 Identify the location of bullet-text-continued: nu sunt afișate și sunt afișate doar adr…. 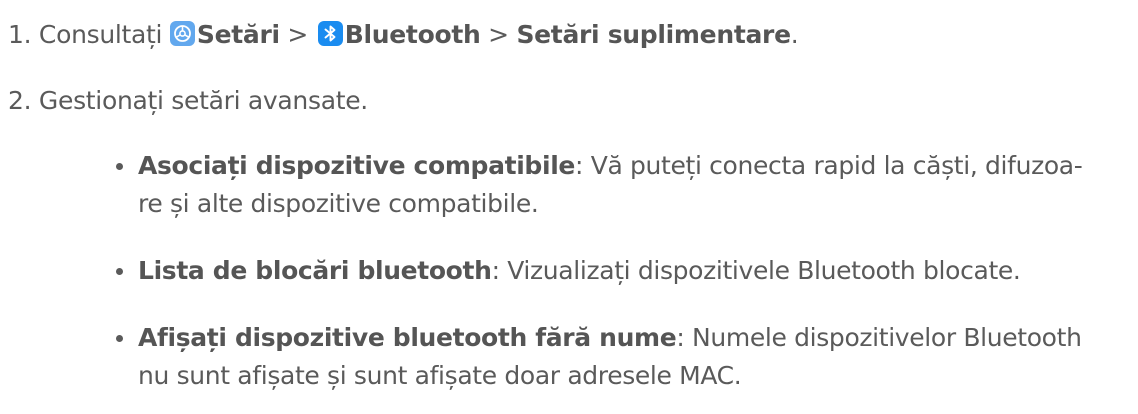
(440, 375).